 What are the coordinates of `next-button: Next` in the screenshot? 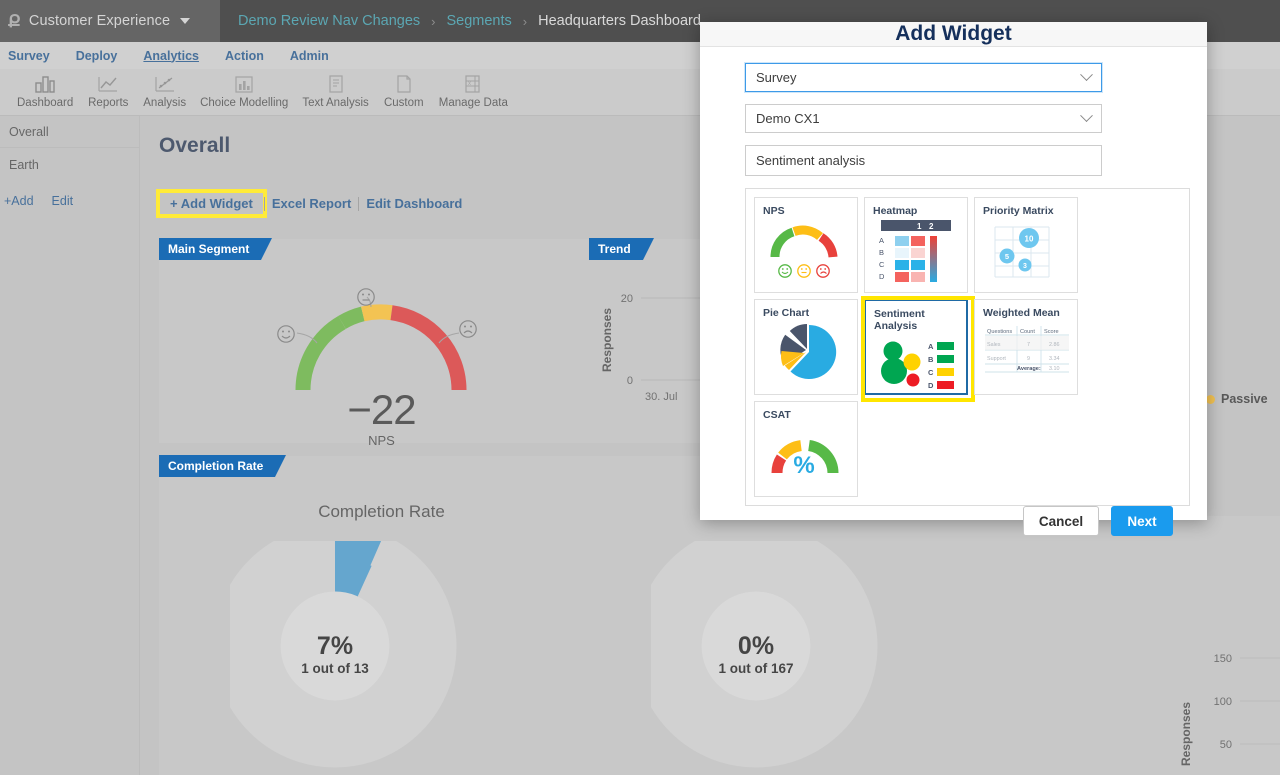 It's located at (1142, 521).